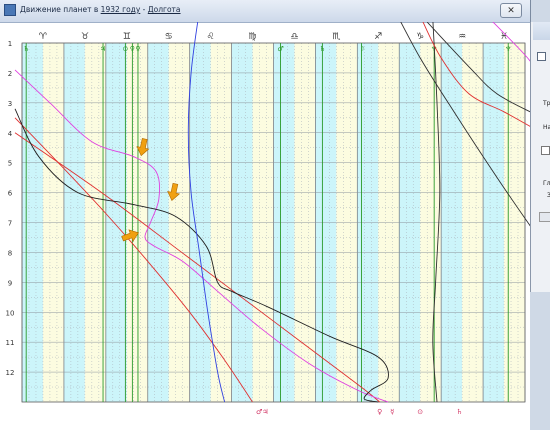  What do you see at coordinates (10, 283) in the screenshot?
I see `month-label: 9` at bounding box center [10, 283].